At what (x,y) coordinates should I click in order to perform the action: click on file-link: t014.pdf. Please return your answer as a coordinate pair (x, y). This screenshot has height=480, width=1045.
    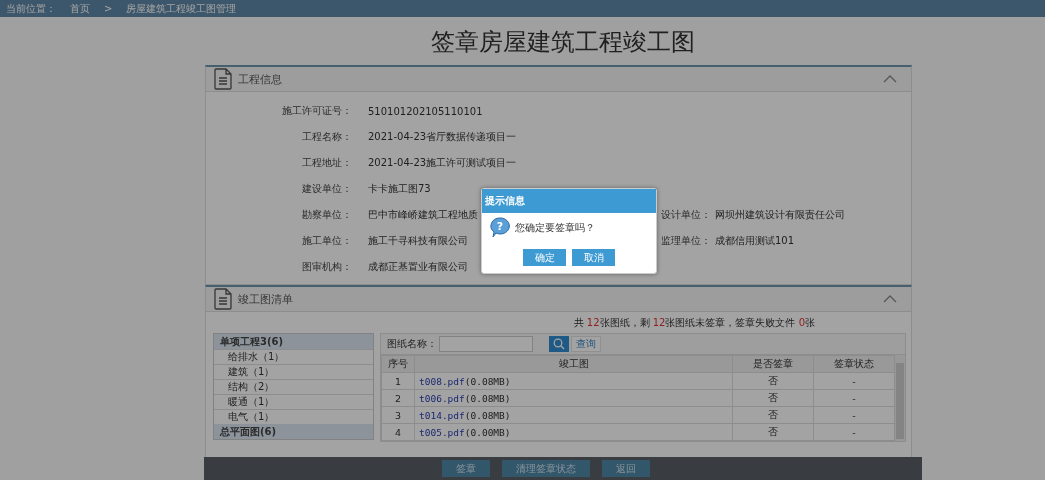
    Looking at the image, I should click on (442, 415).